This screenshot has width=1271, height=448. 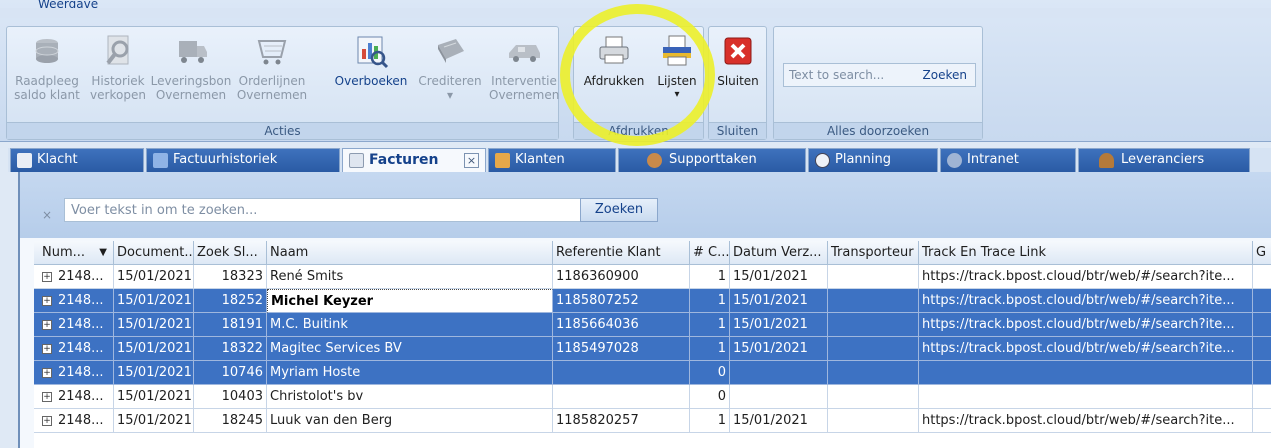 What do you see at coordinates (471, 160) in the screenshot?
I see `close-tab-icon: ×` at bounding box center [471, 160].